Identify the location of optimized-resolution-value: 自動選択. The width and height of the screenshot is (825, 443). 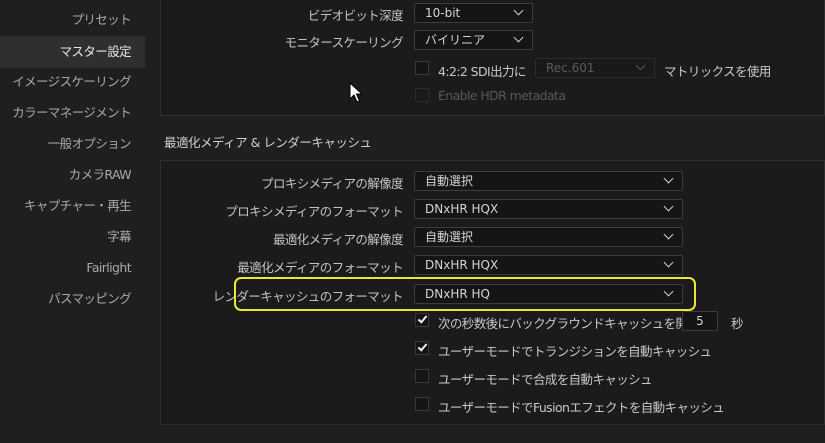
(449, 237).